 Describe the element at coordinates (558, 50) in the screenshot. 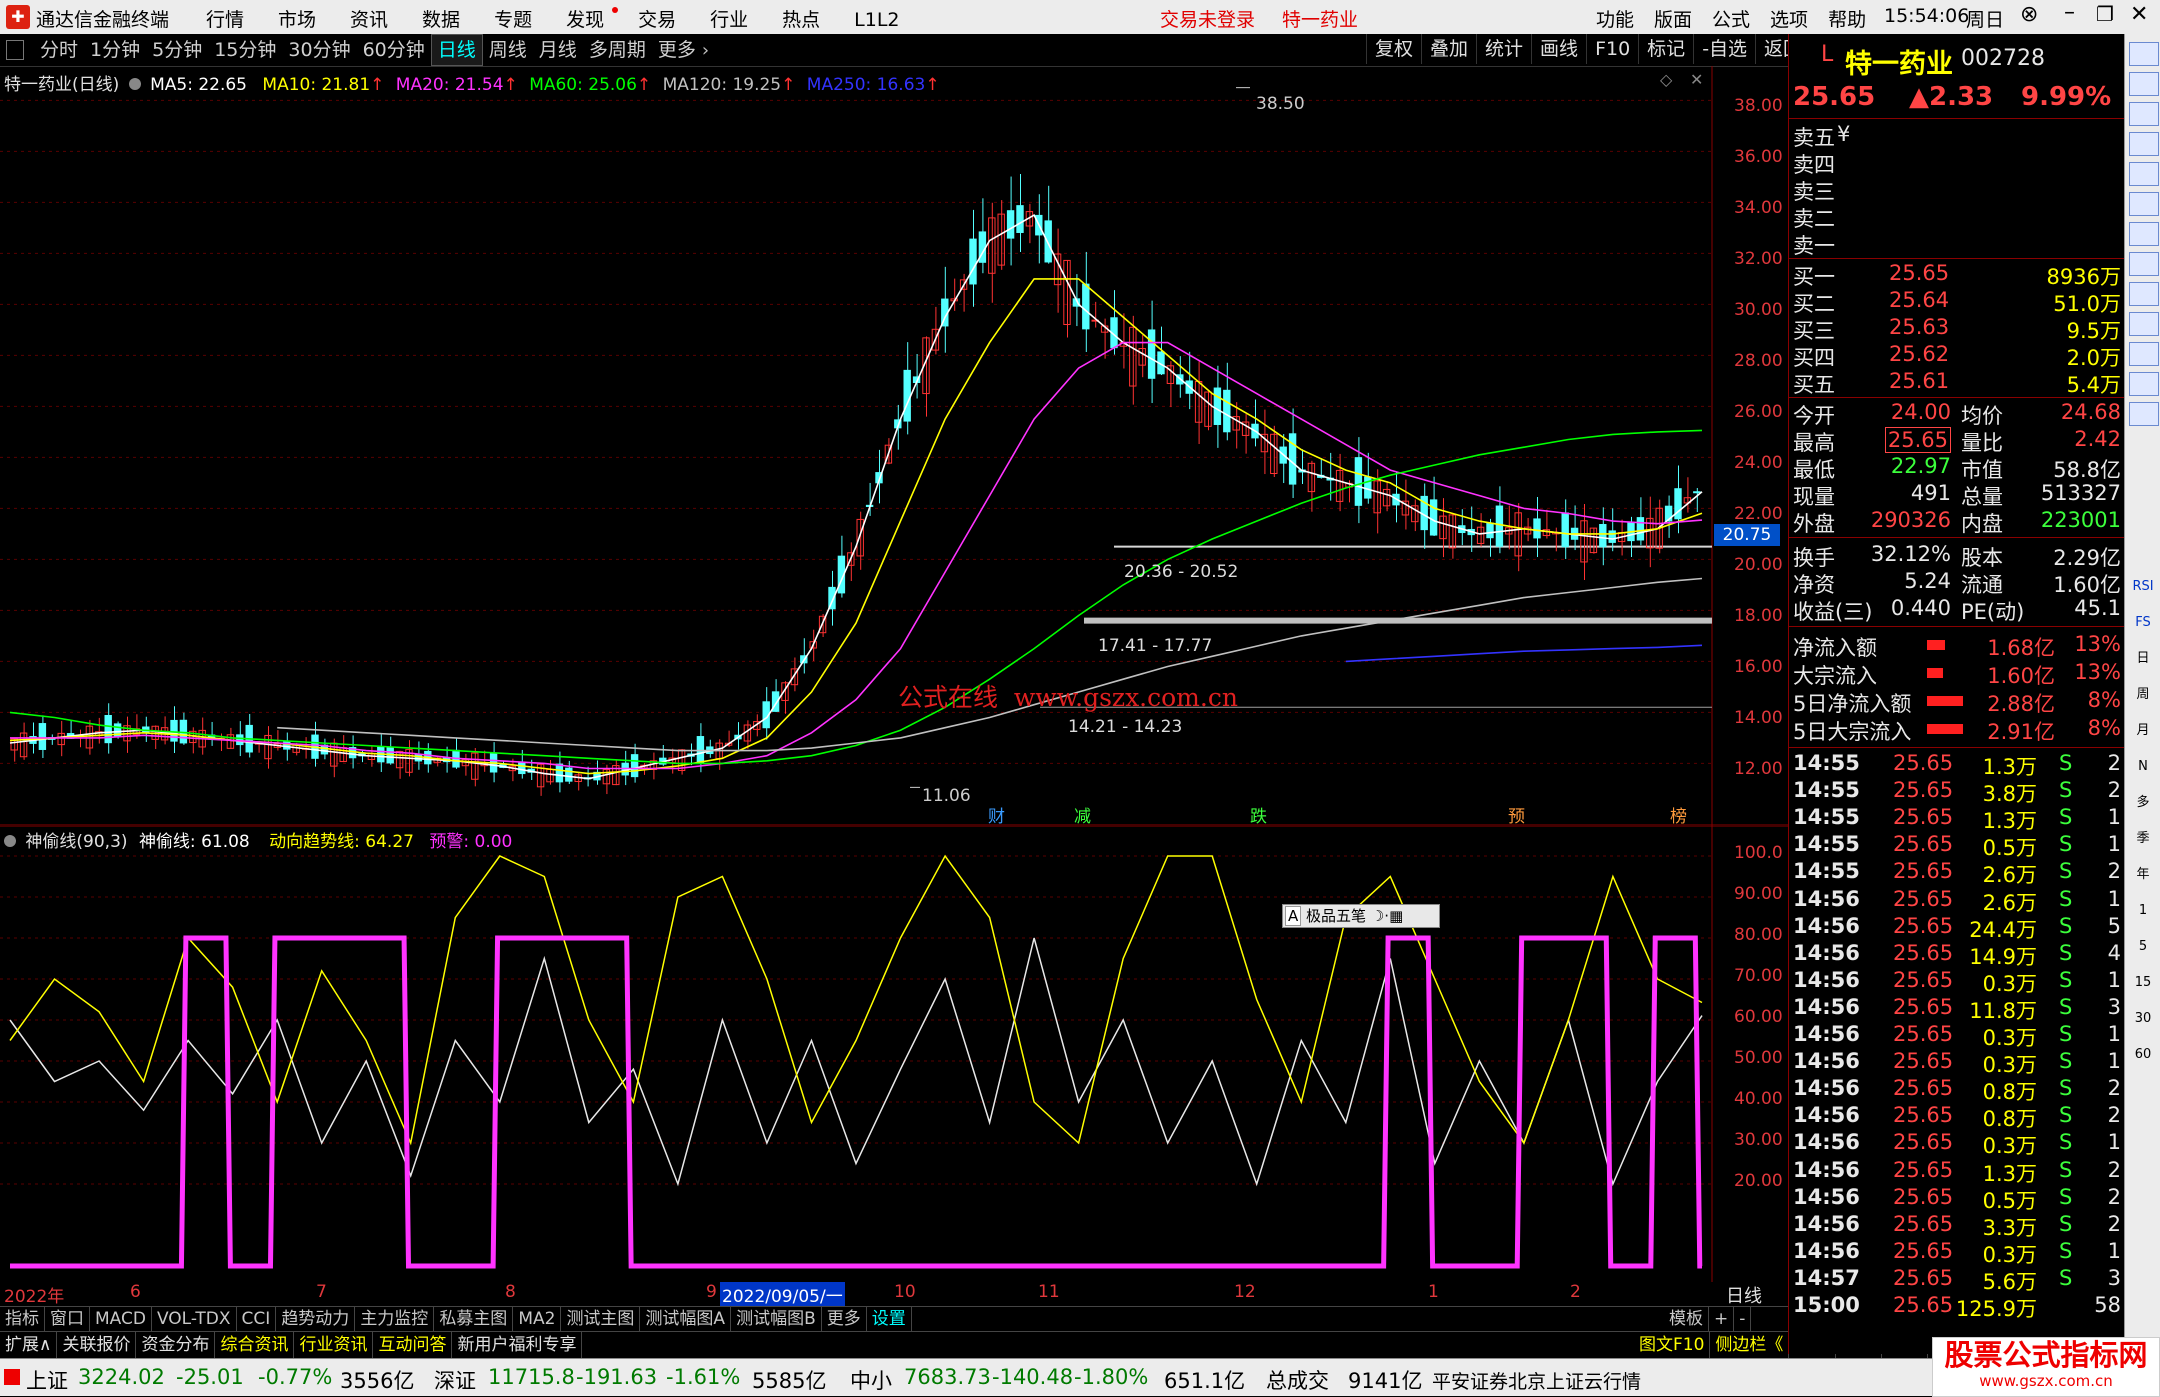

I see `period-tab: 月线` at that location.